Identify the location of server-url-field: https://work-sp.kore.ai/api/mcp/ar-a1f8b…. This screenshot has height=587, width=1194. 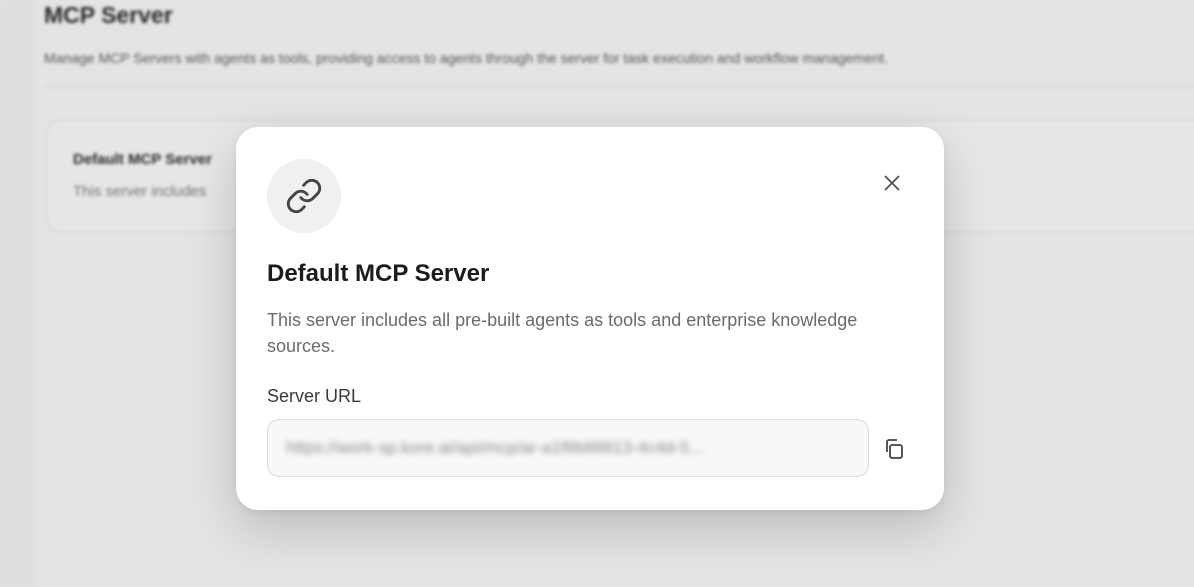
(568, 448).